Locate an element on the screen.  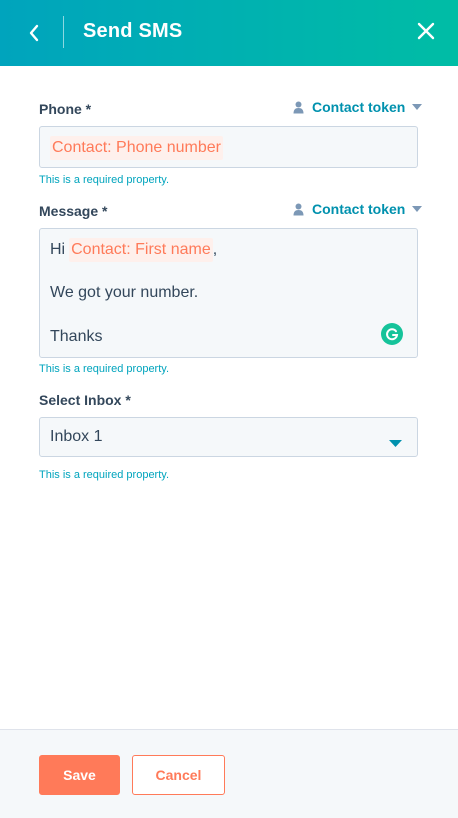
back-button is located at coordinates (34, 33).